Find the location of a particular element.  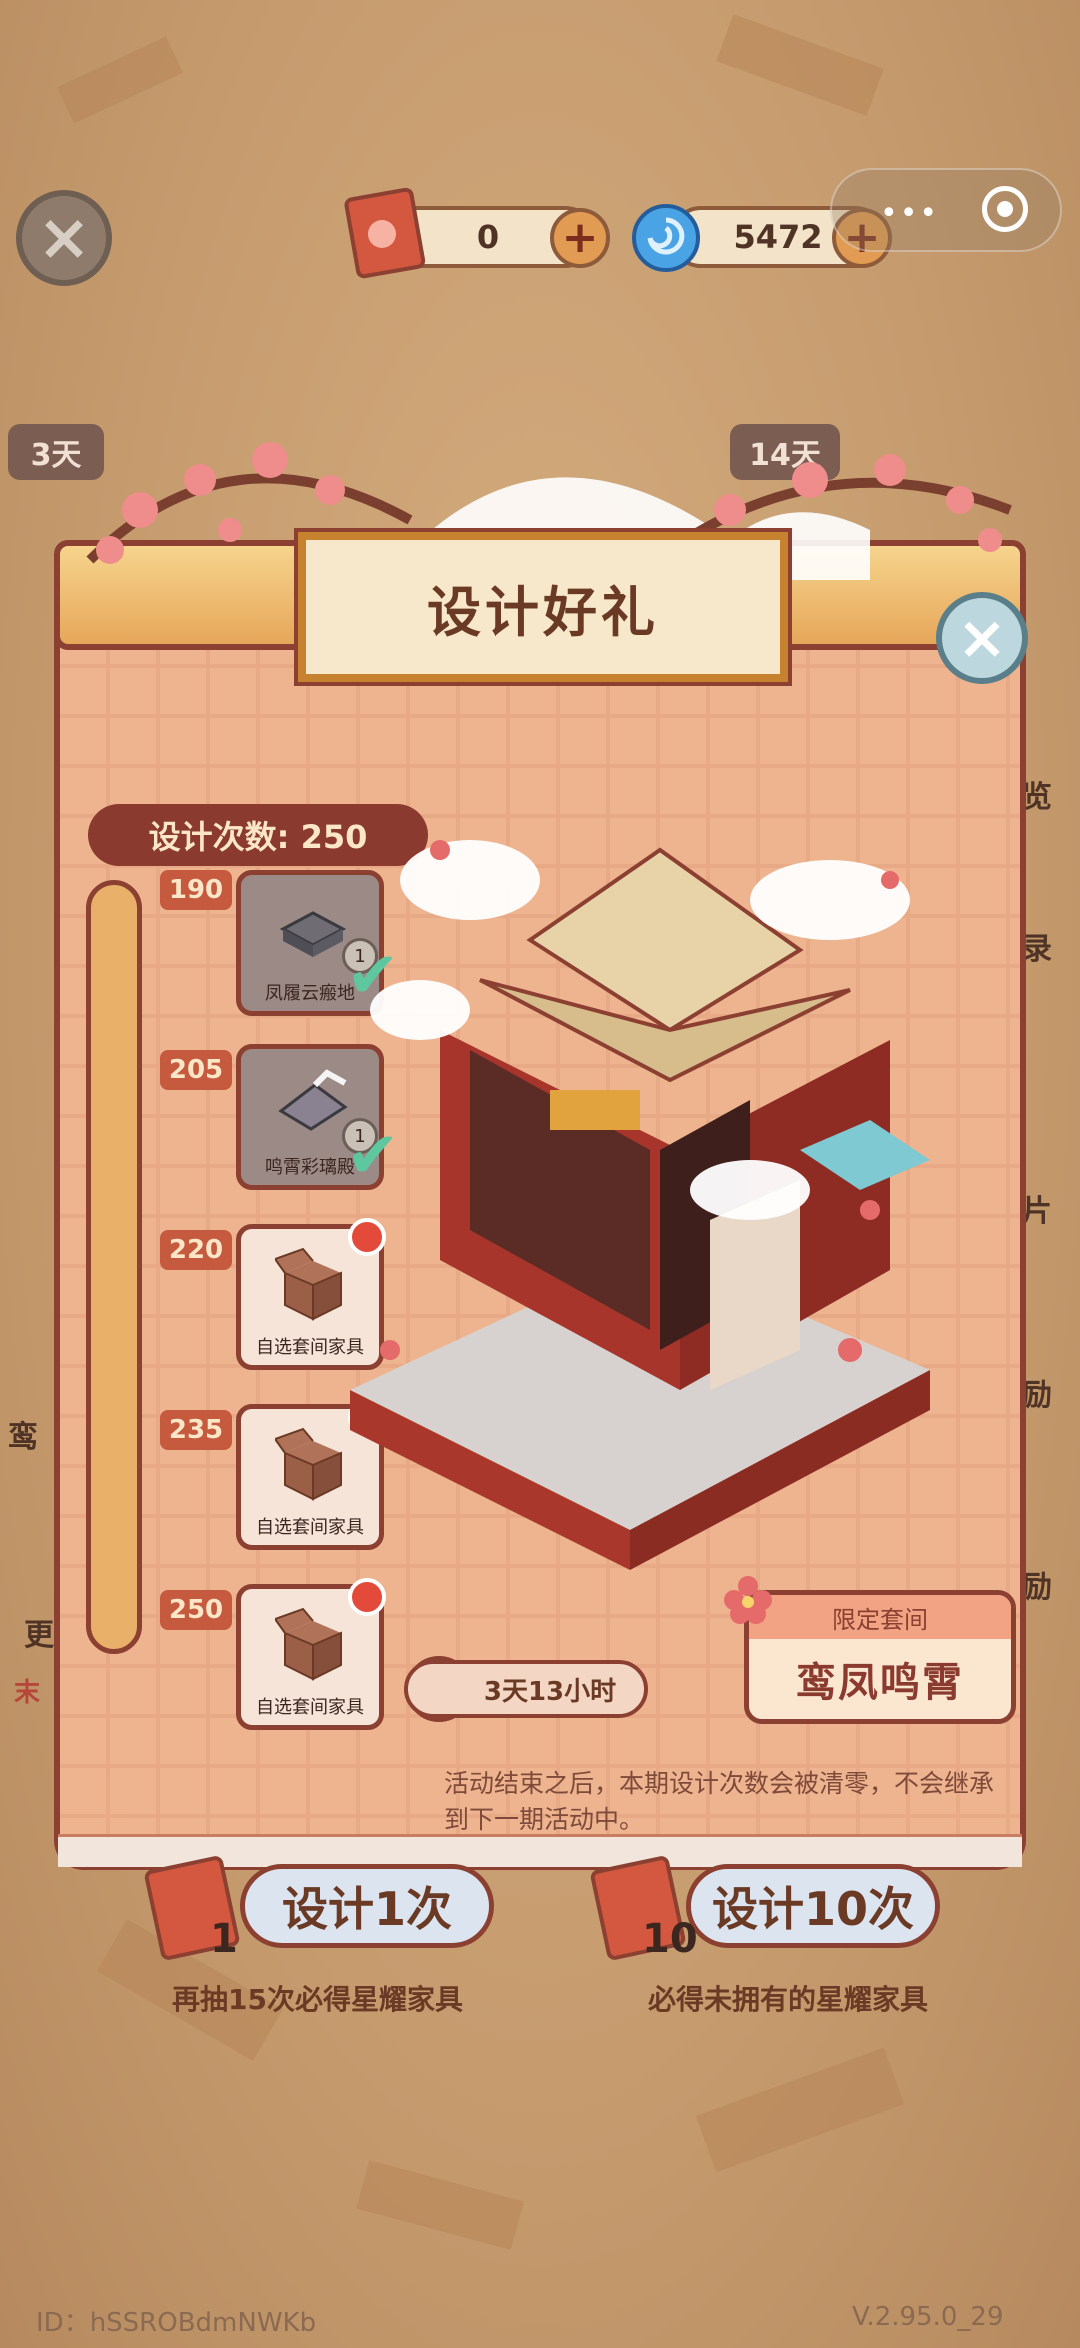

limited-suite-card: 限定套间 鸾凤鸣霄 is located at coordinates (880, 1657).